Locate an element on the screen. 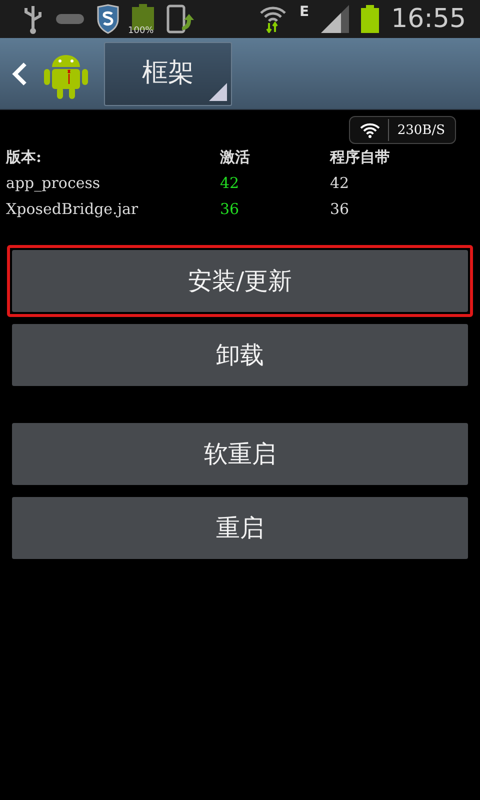 Image resolution: width=480 pixels, height=800 pixels. column-header: 版本: is located at coordinates (24, 157).